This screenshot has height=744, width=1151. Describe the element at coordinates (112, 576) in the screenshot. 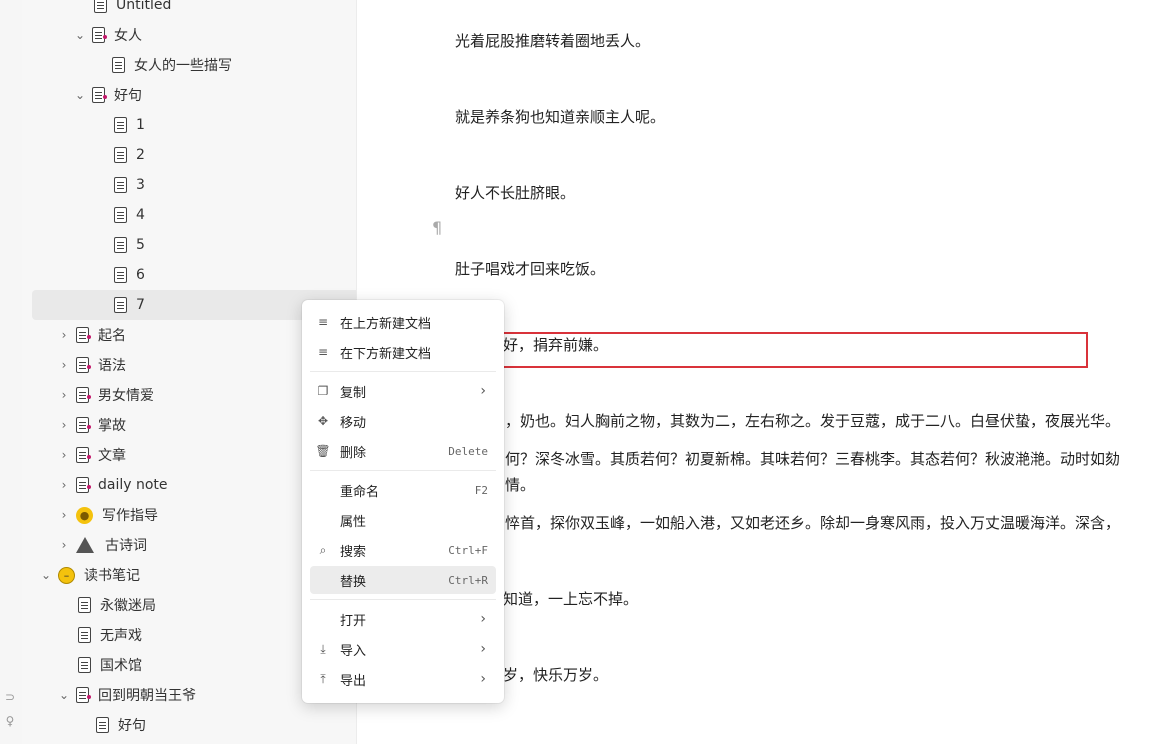

I see `tree-item-label: 读书笔记` at that location.